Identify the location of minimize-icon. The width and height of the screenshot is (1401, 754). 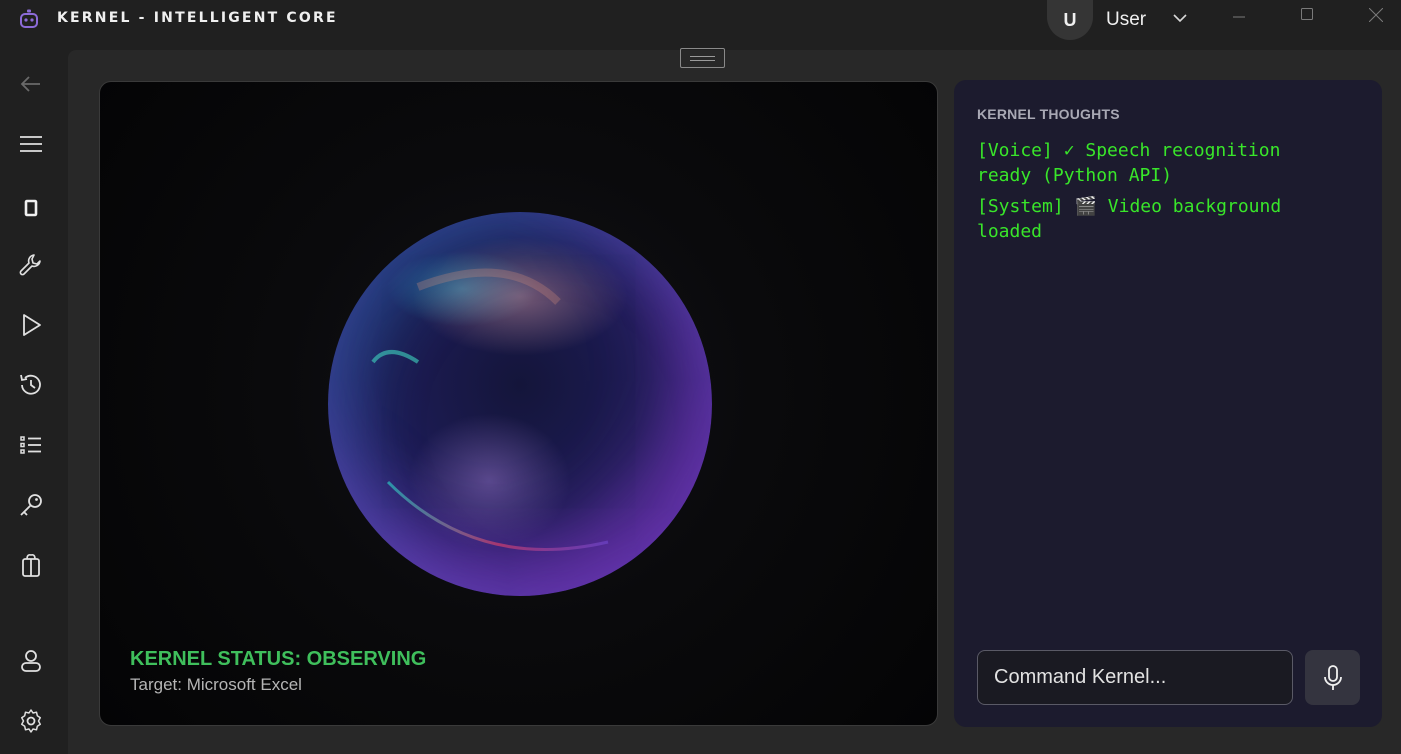
(1239, 17).